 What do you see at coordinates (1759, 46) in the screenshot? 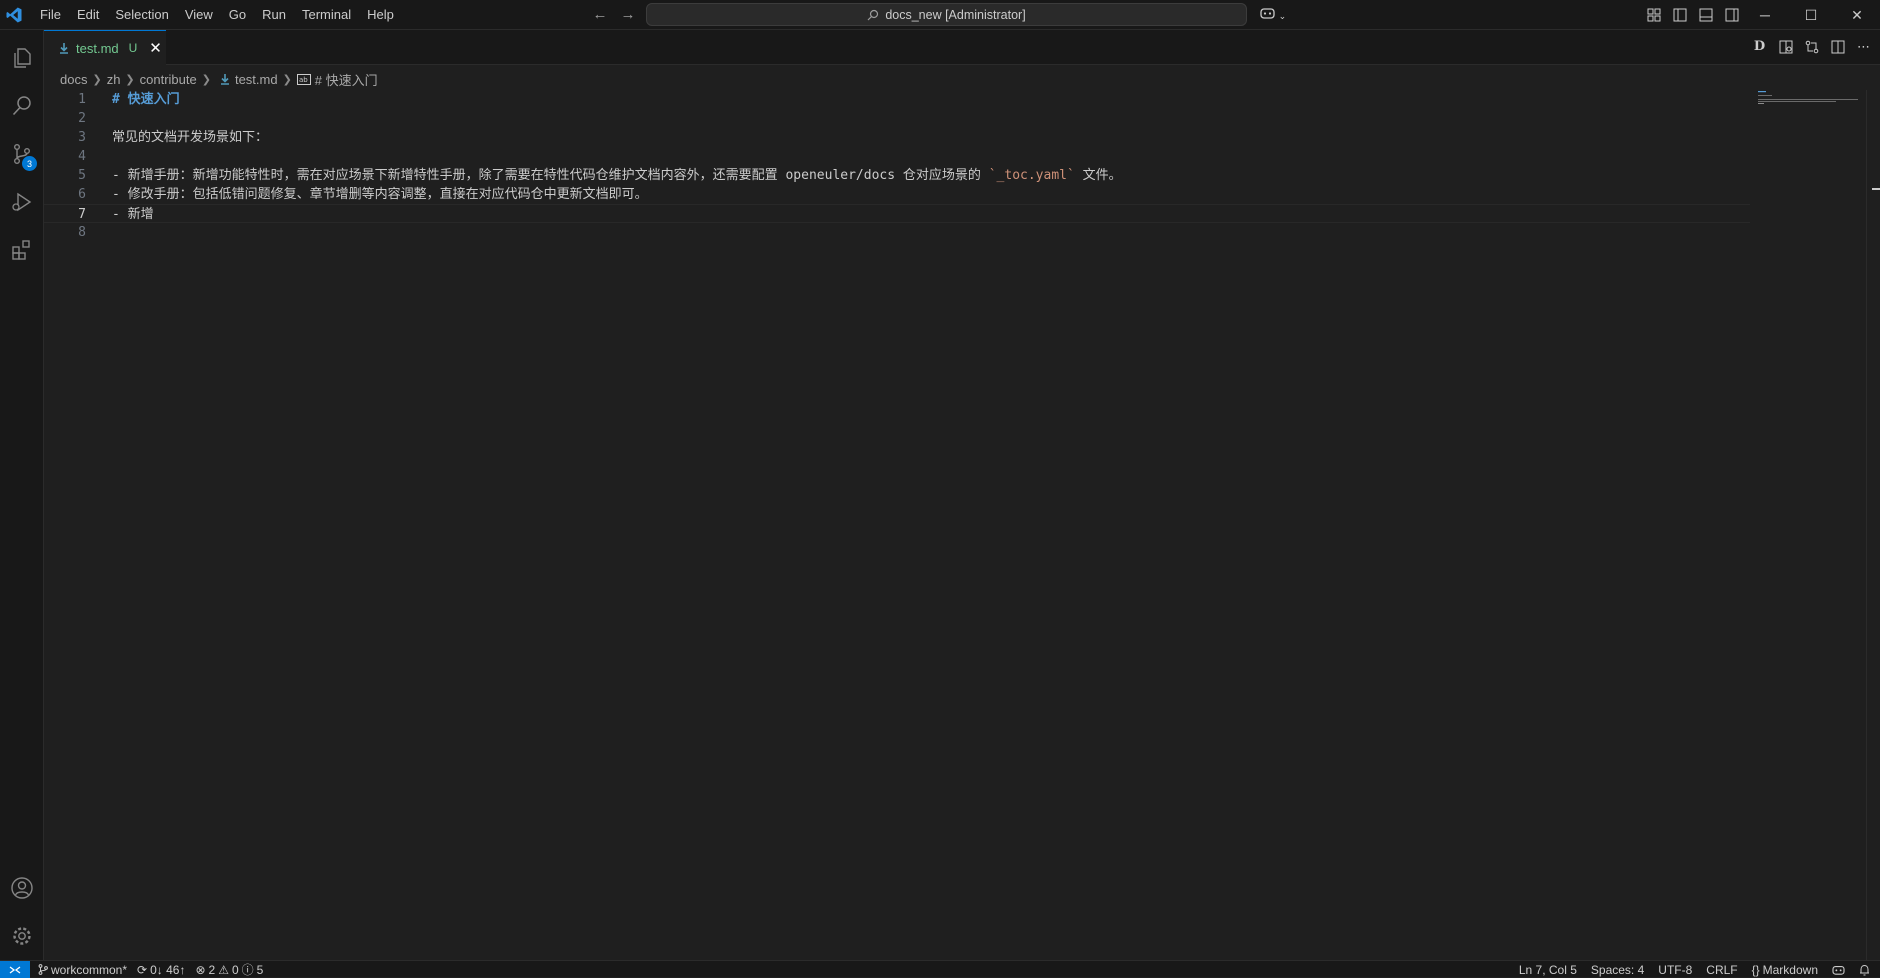
I see `d-icon: D` at bounding box center [1759, 46].